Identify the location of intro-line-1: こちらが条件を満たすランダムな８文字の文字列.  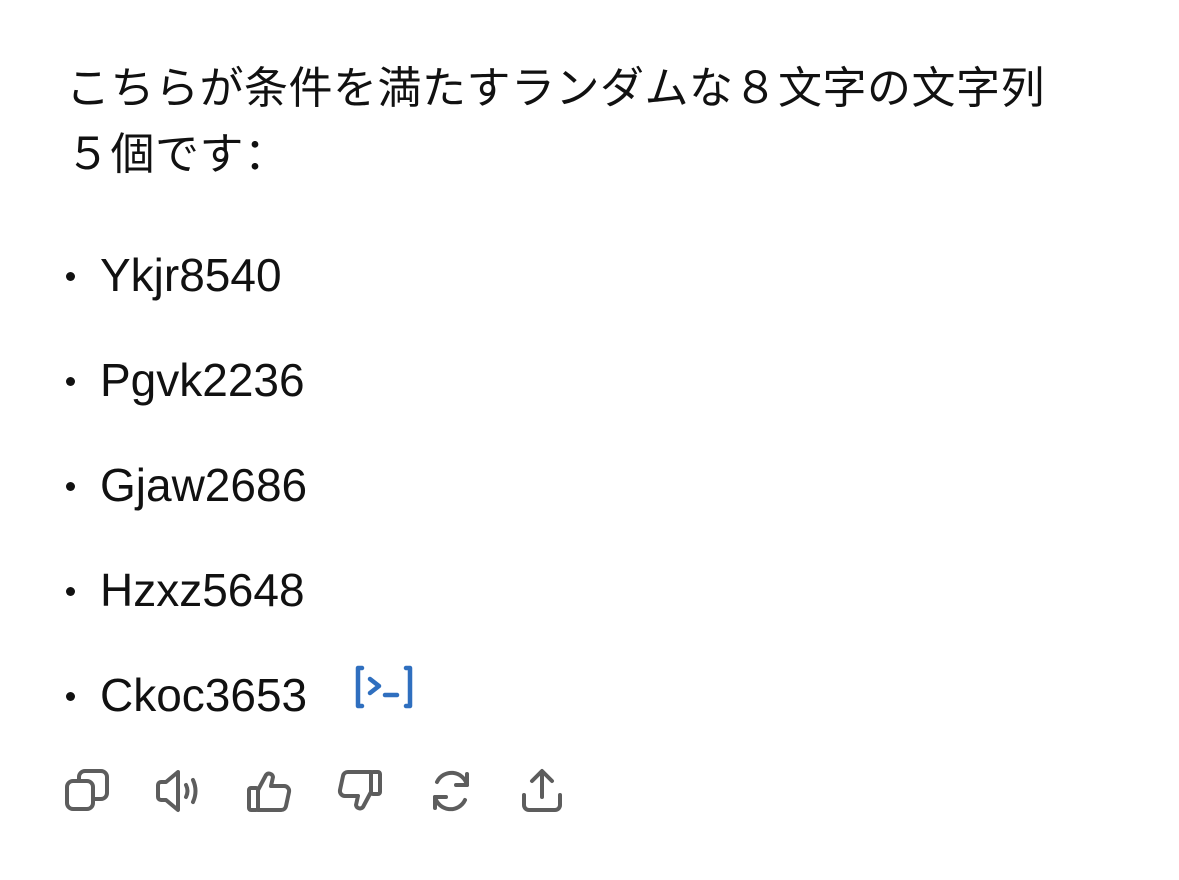
(555, 88).